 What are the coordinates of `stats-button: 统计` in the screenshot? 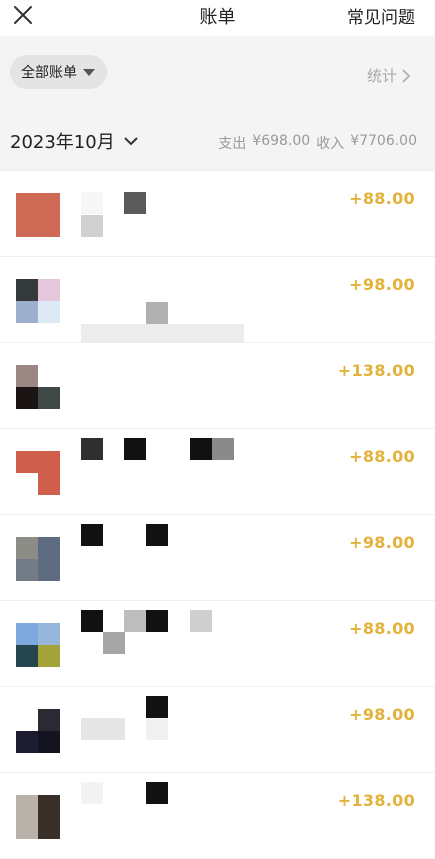 It's located at (389, 75).